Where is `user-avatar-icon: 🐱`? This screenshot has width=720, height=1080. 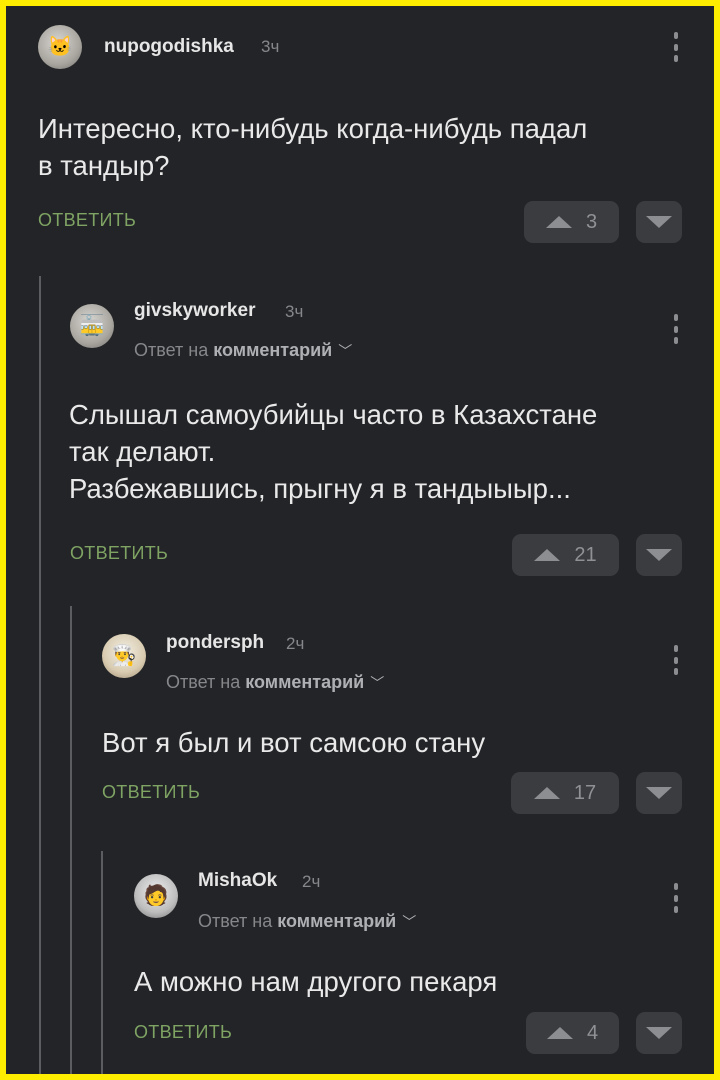
user-avatar-icon: 🐱 is located at coordinates (60, 47).